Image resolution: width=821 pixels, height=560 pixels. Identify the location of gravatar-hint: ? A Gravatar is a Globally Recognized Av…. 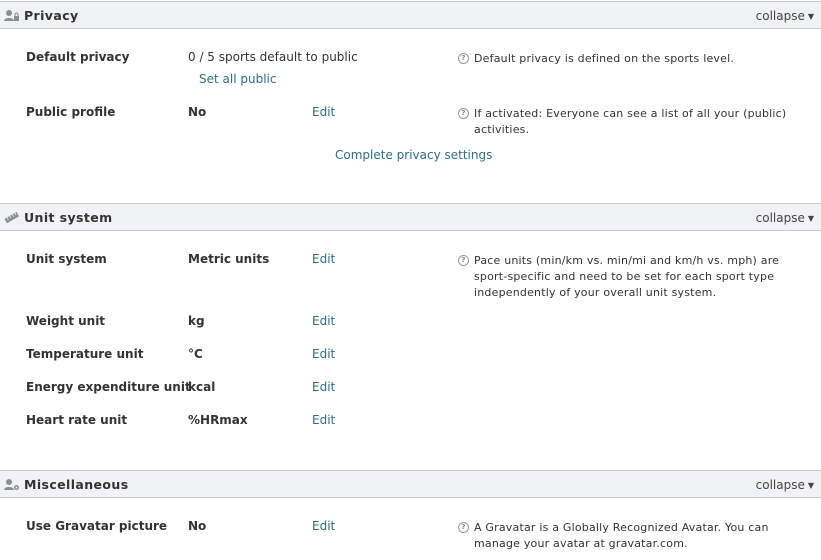
(633, 536).